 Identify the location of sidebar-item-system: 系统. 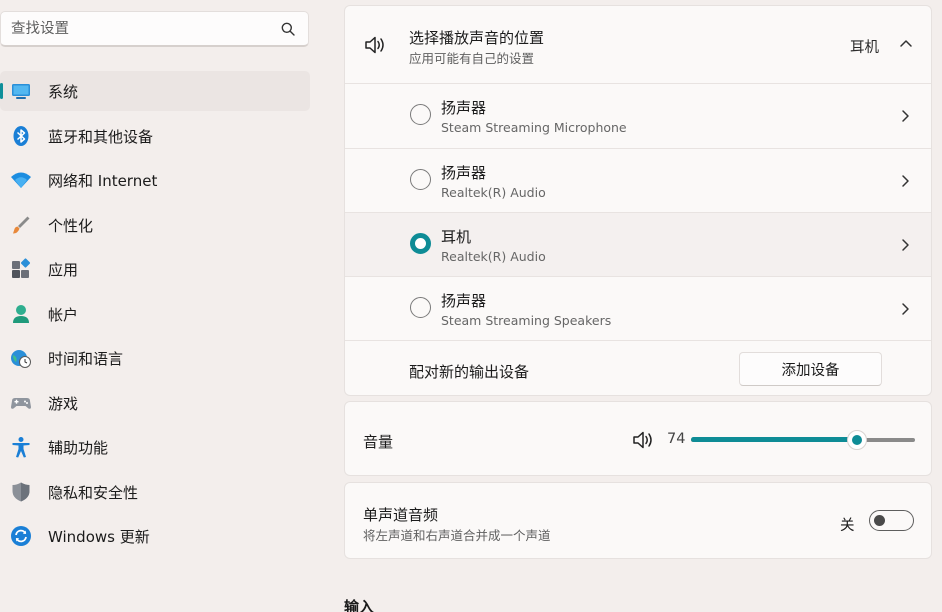
(155, 91).